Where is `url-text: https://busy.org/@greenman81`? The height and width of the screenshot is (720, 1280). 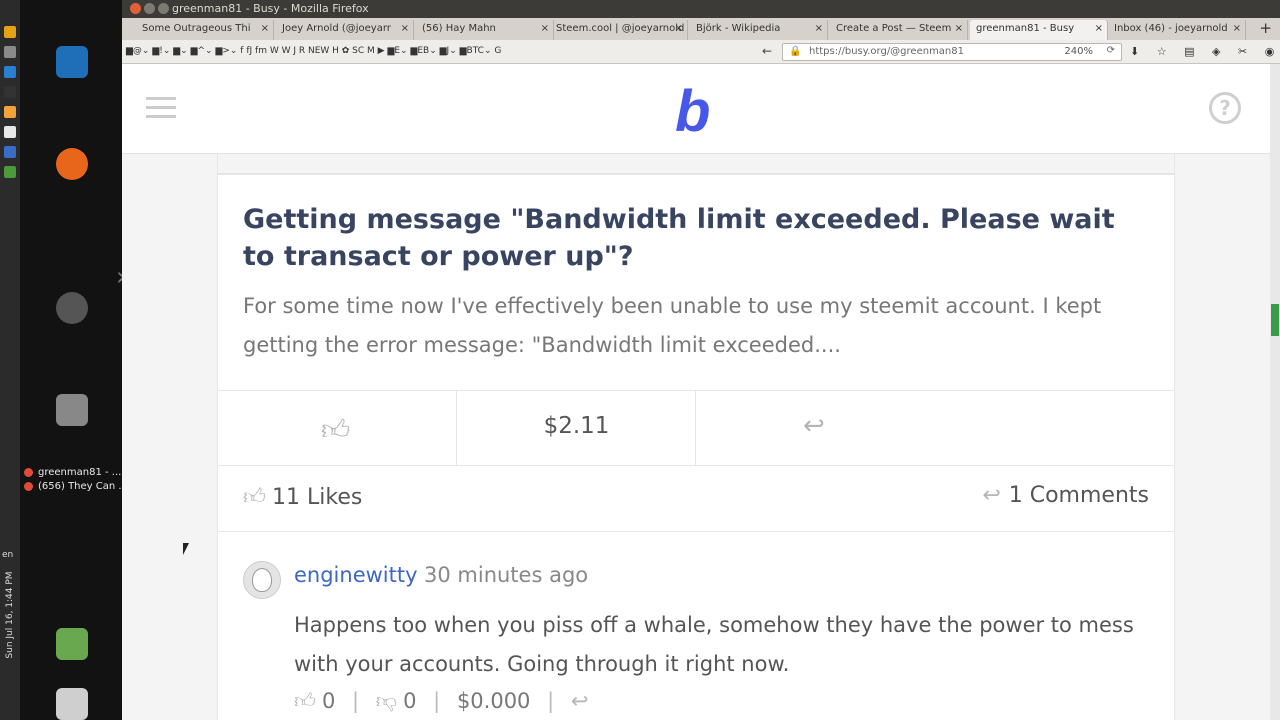
url-text: https://busy.org/@greenman81 is located at coordinates (886, 51).